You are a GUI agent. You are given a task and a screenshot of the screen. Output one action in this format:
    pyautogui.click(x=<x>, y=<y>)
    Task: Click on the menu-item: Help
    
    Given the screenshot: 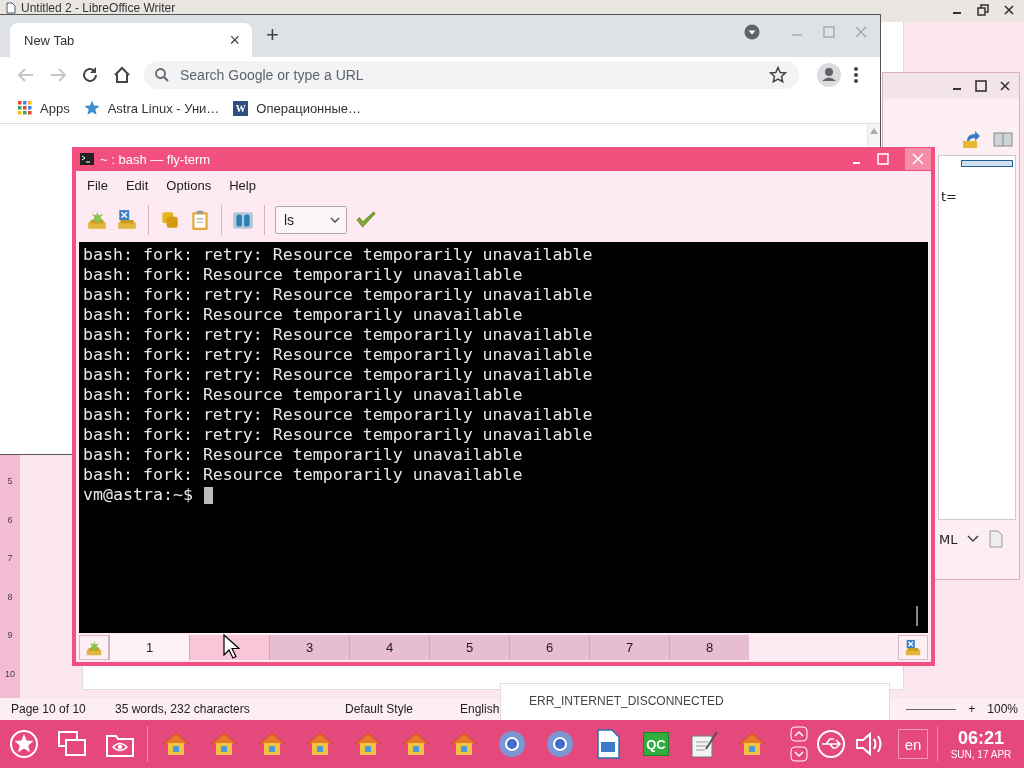 What is the action you would take?
    pyautogui.click(x=242, y=185)
    